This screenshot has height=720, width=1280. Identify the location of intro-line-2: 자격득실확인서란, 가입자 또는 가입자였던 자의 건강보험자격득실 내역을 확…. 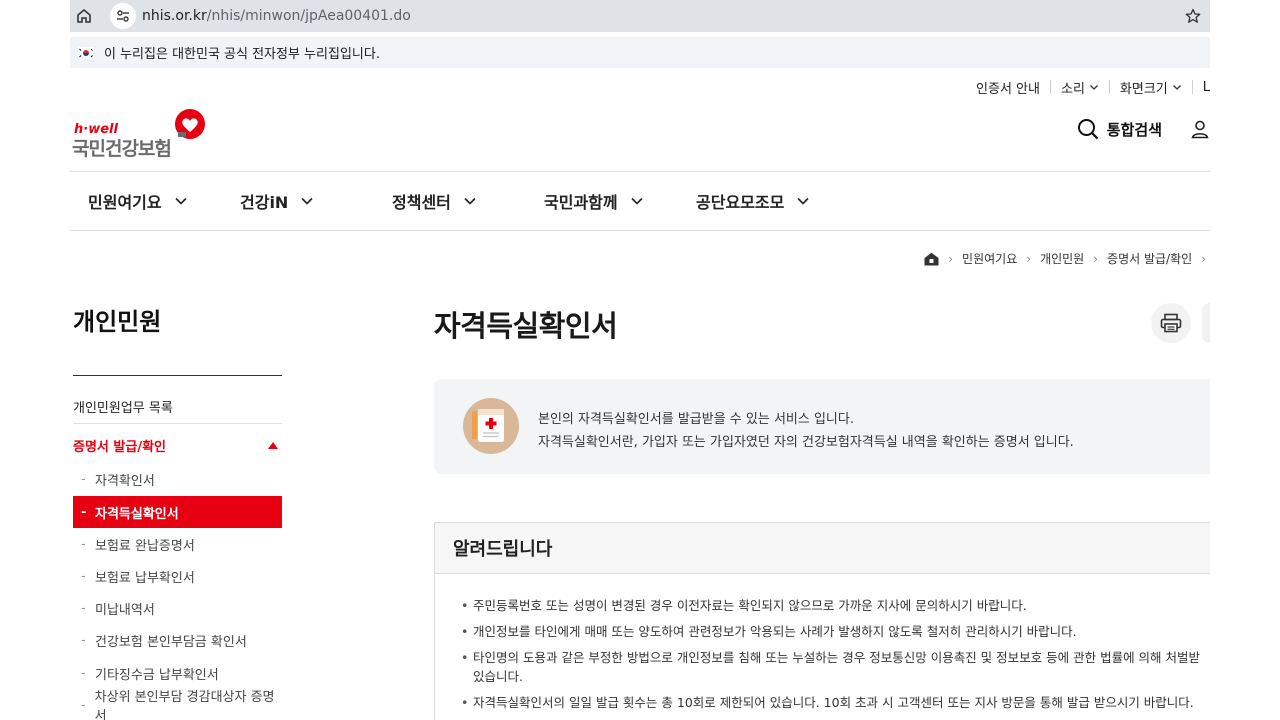
(806, 442).